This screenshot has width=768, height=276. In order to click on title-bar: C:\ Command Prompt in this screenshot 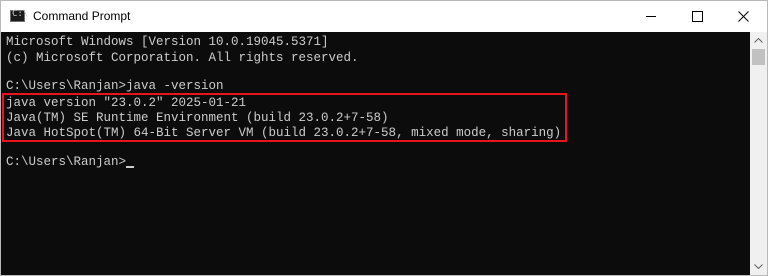, I will do `click(384, 16)`.